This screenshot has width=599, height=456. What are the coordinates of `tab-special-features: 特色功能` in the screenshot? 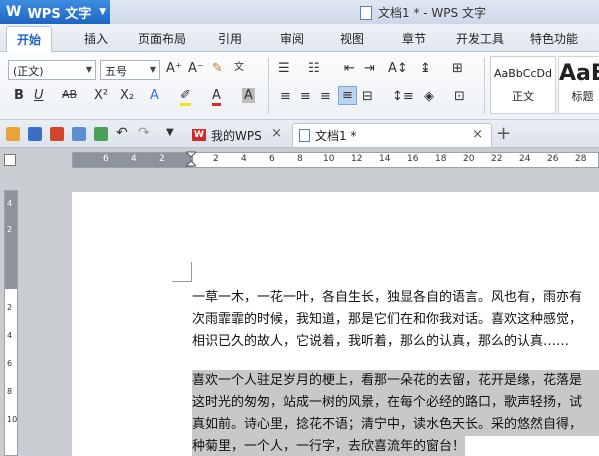 It's located at (554, 38).